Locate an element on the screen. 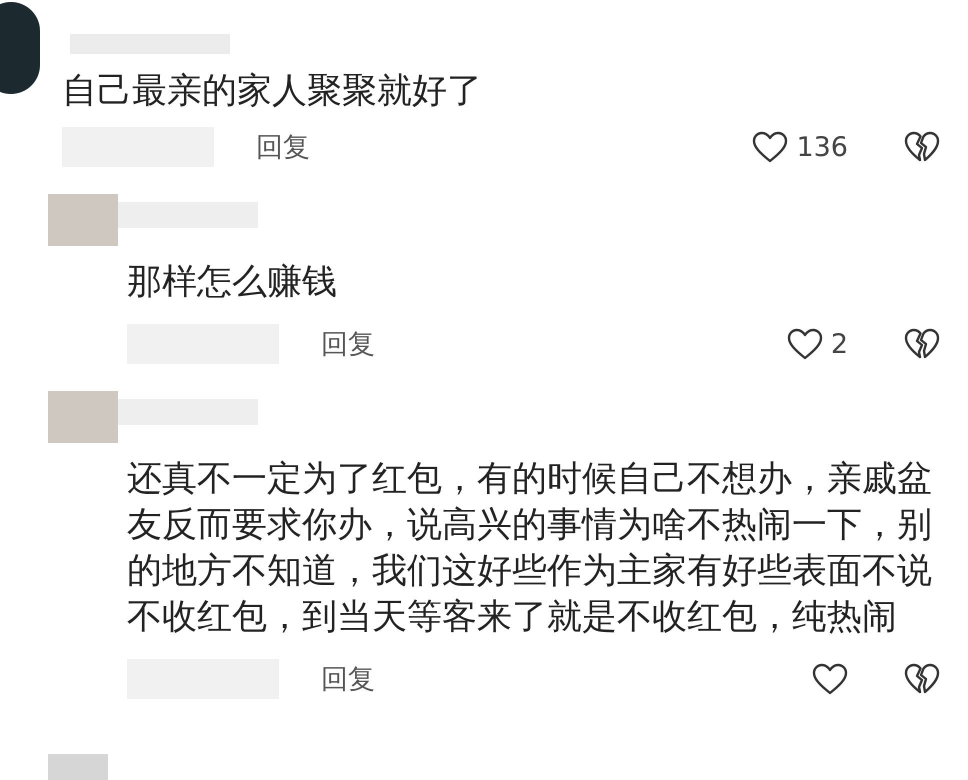  like-count: 2 is located at coordinates (839, 344).